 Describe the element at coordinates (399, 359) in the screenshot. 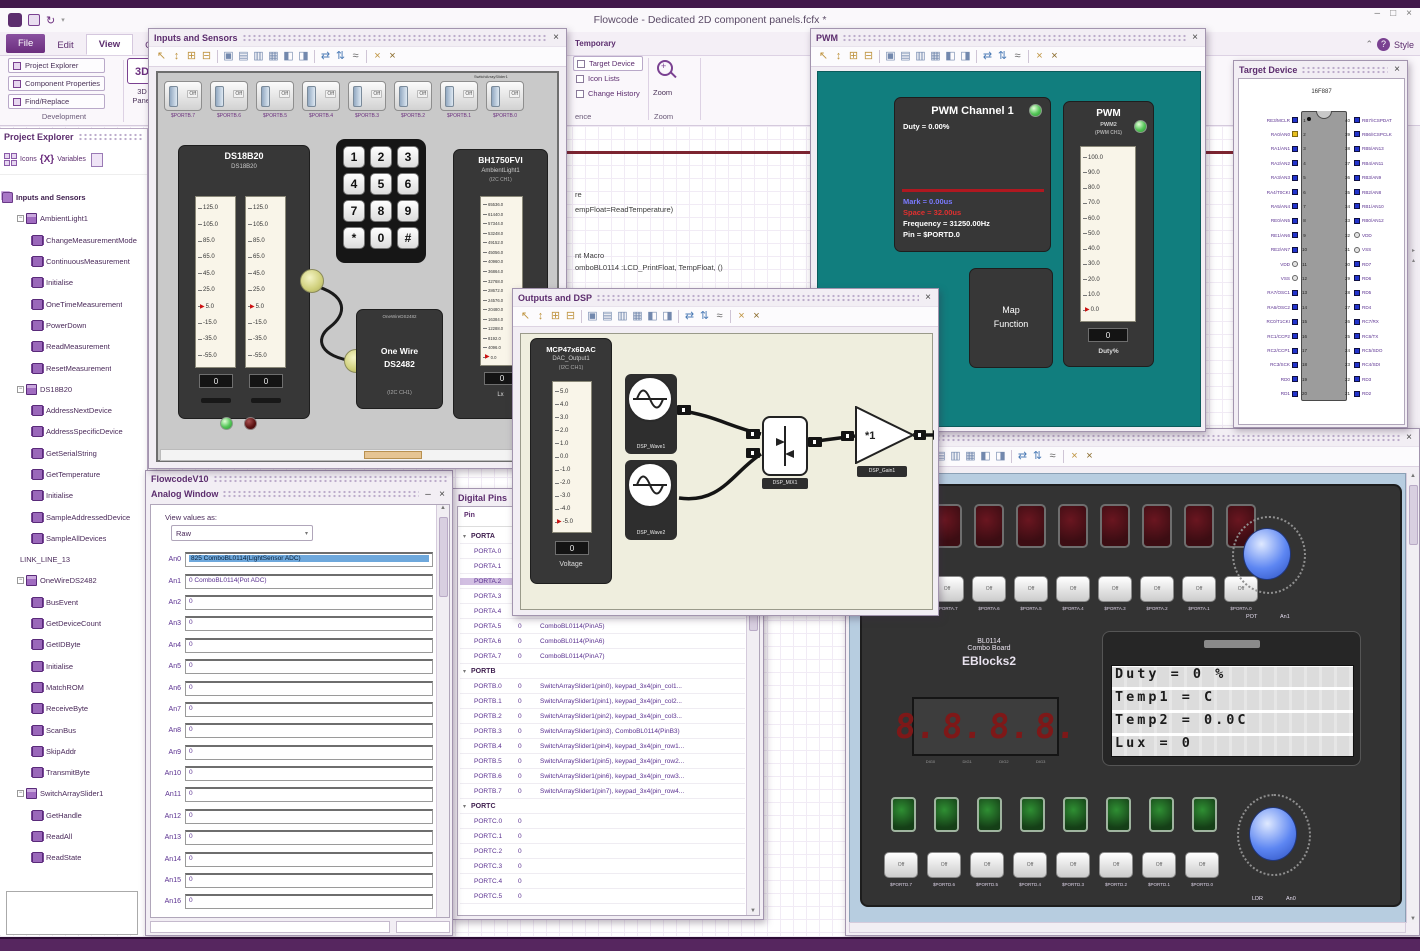

I see `onewire-ds2482-block: OneWireDS2482 One Wire DS2482 (I2C CH1)` at that location.